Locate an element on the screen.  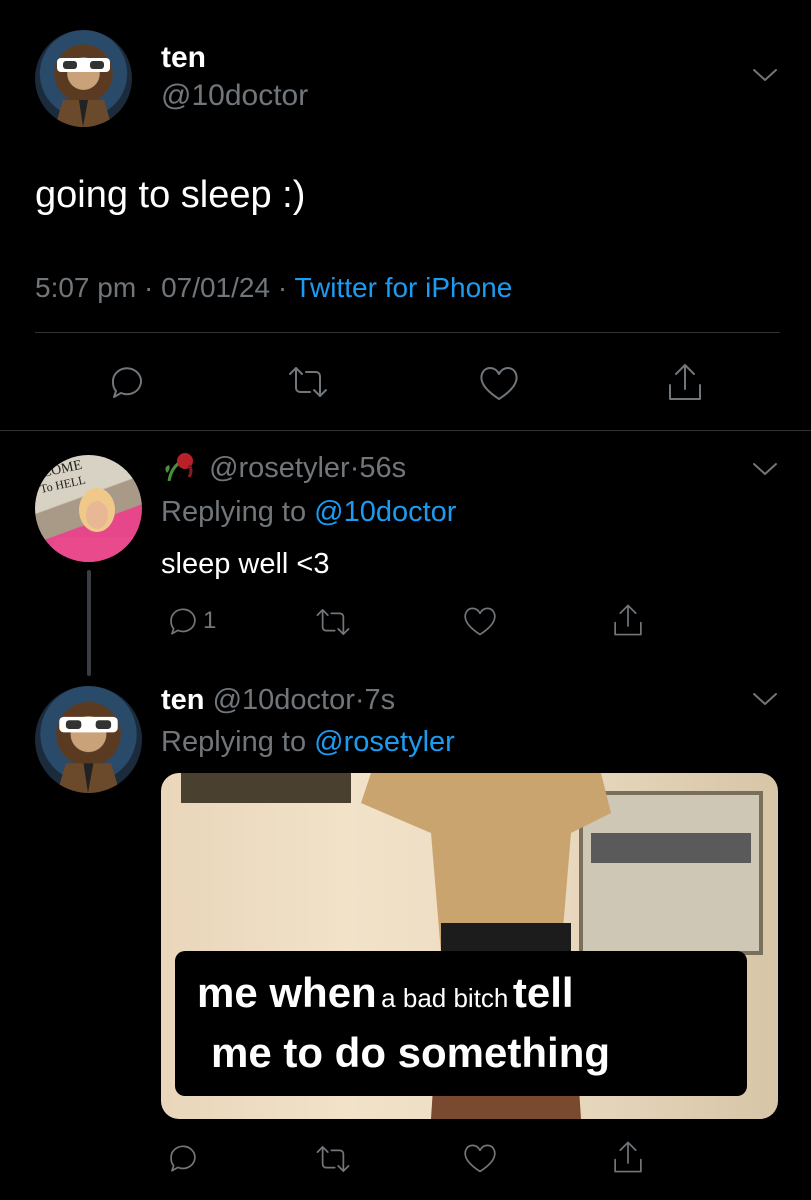
tweet-source-link: Twitter for iPhone is located at coordinates (403, 287).